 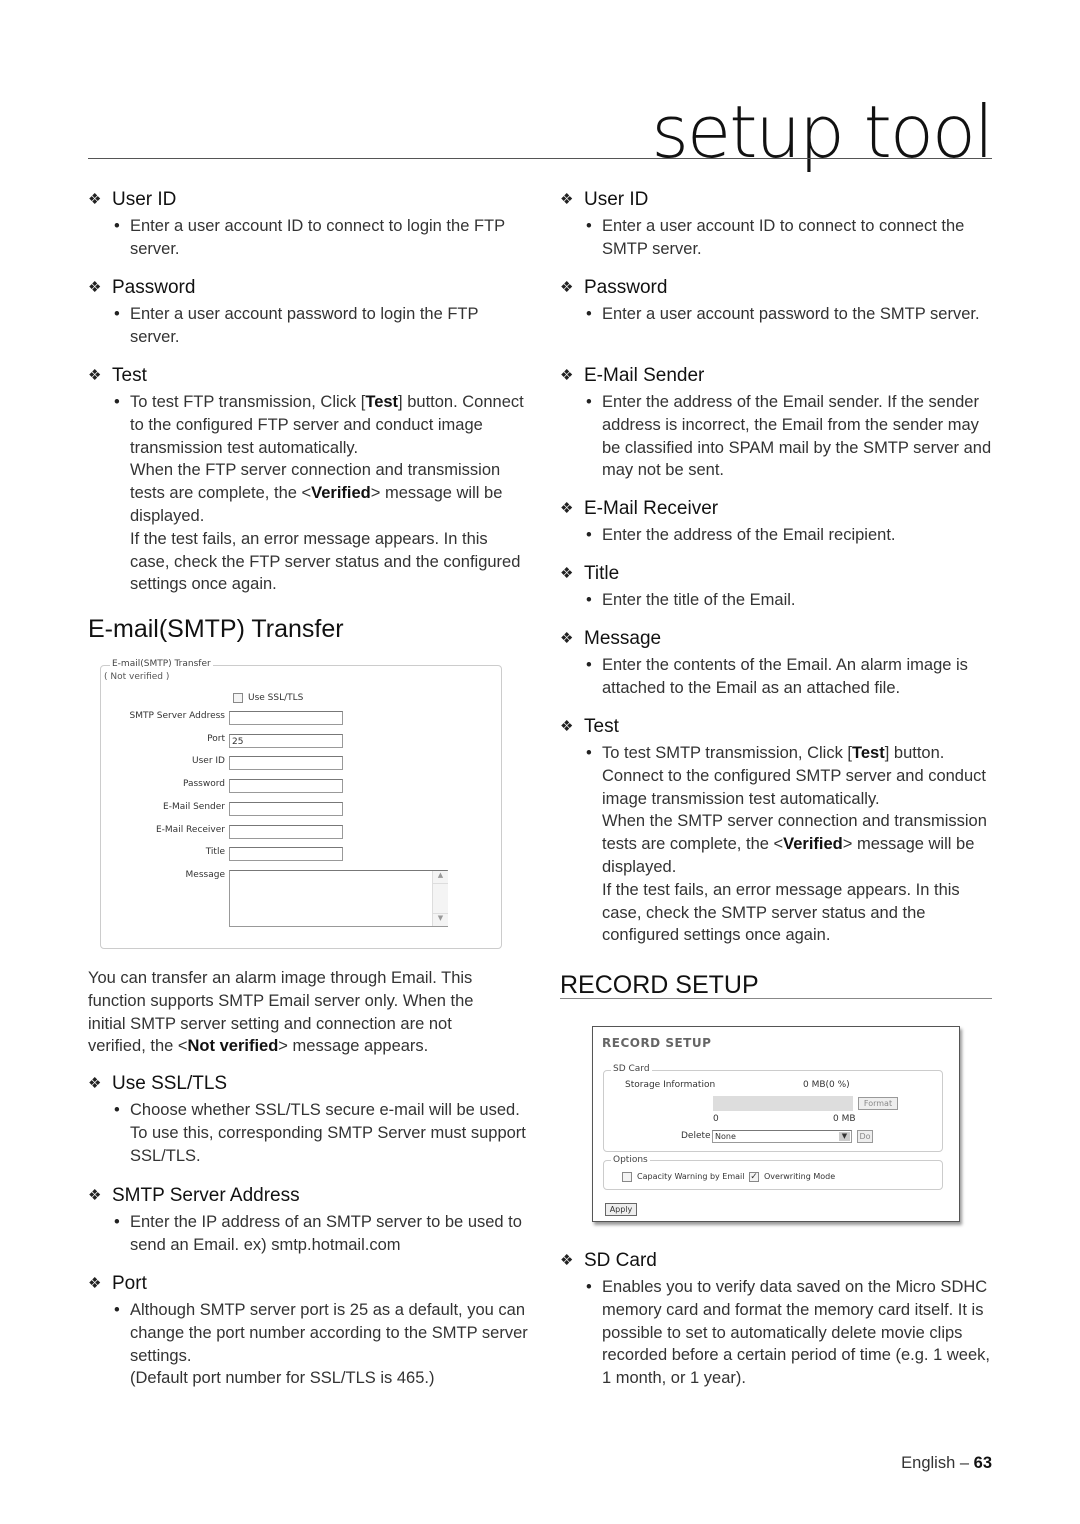 What do you see at coordinates (276, 698) in the screenshot?
I see `use-ssl-label: Use SSL/TLS` at bounding box center [276, 698].